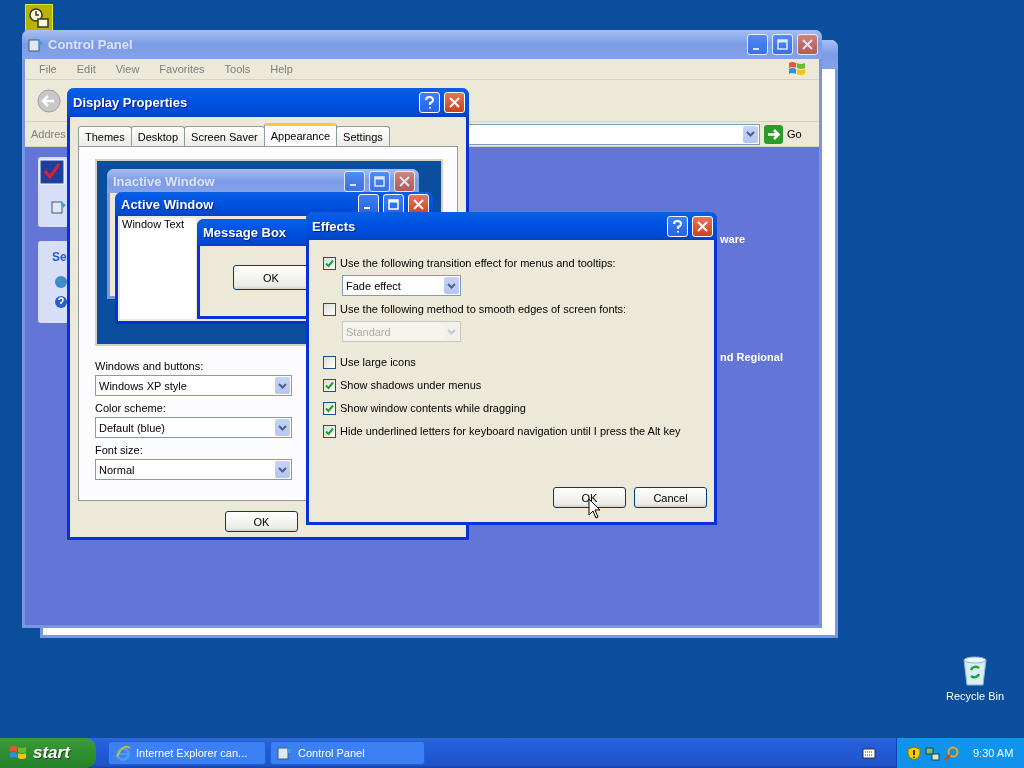  Describe the element at coordinates (975, 696) in the screenshot. I see `desktop-icon-label: Recycle Bin` at that location.